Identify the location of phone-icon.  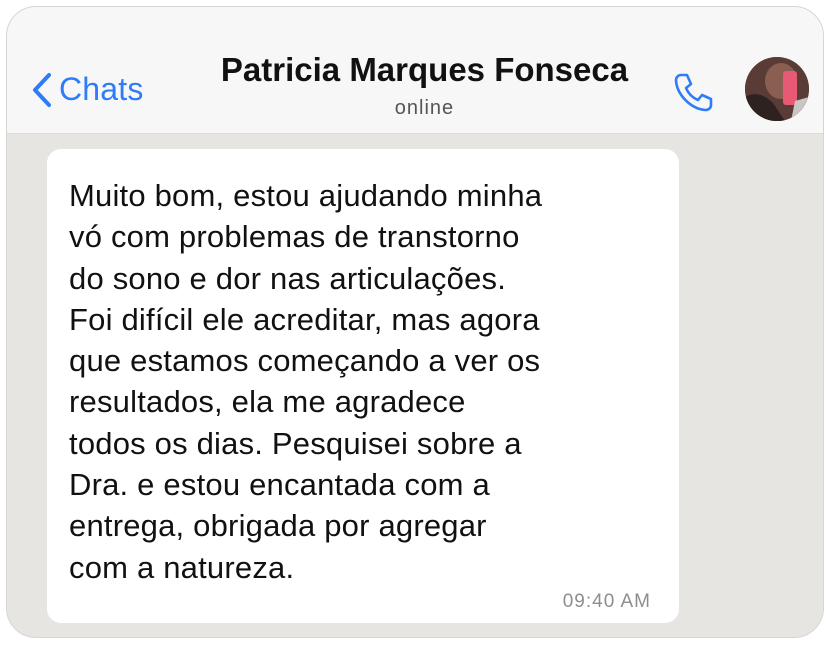
(693, 93).